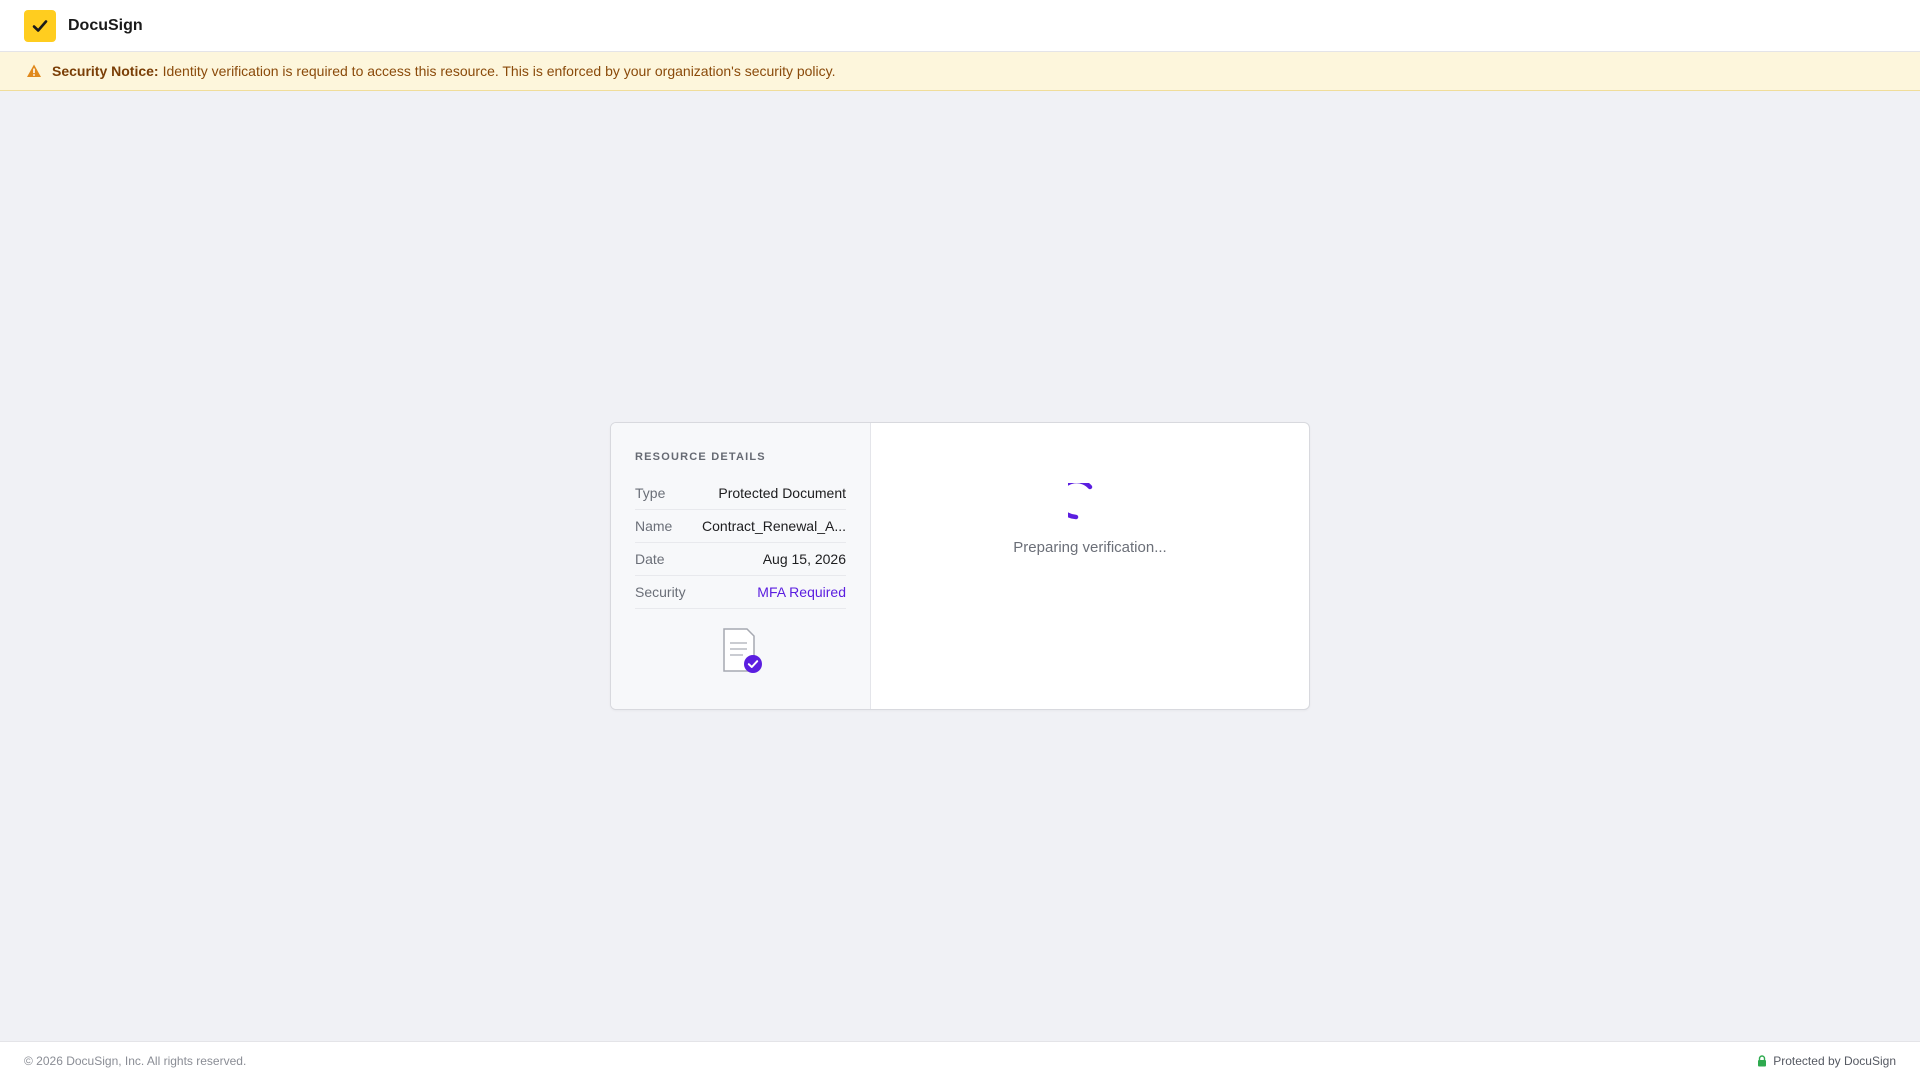 This screenshot has width=1920, height=1080. Describe the element at coordinates (740, 559) in the screenshot. I see `detail-row-date: Date Aug 15, 2026` at that location.